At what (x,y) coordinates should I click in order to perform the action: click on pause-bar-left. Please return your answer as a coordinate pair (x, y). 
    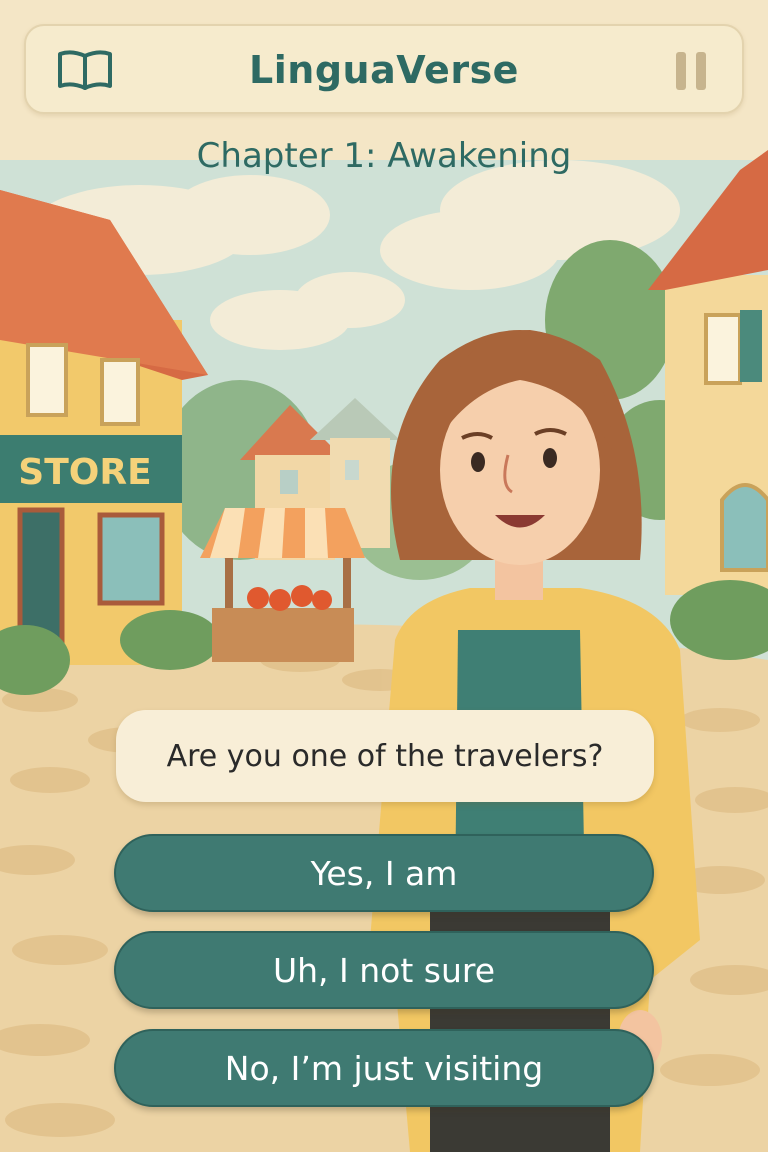
    Looking at the image, I should click on (681, 71).